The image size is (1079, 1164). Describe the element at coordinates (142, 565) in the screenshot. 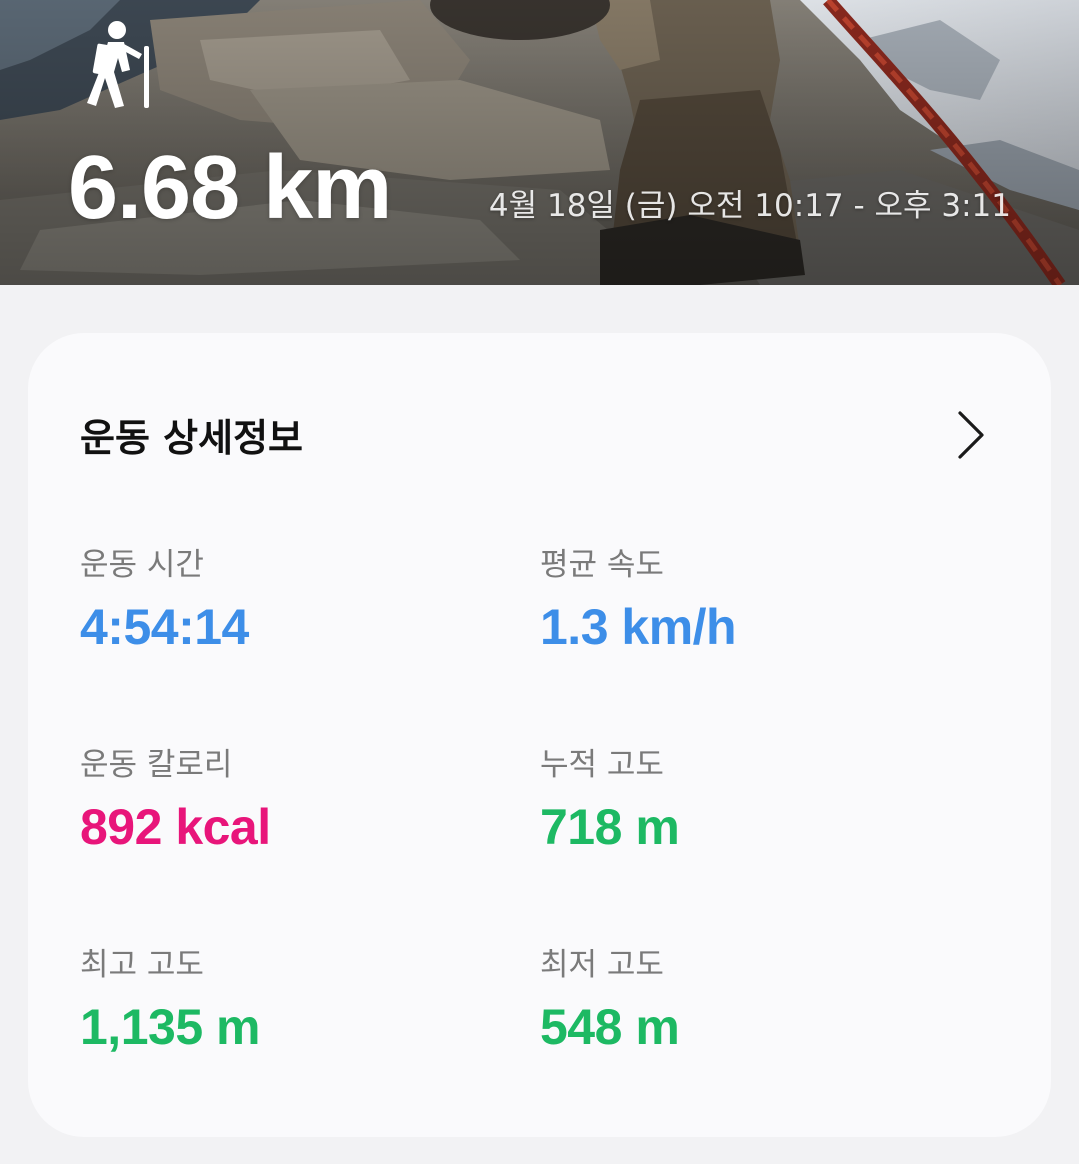

I see `stat-label: 운동 시간` at that location.